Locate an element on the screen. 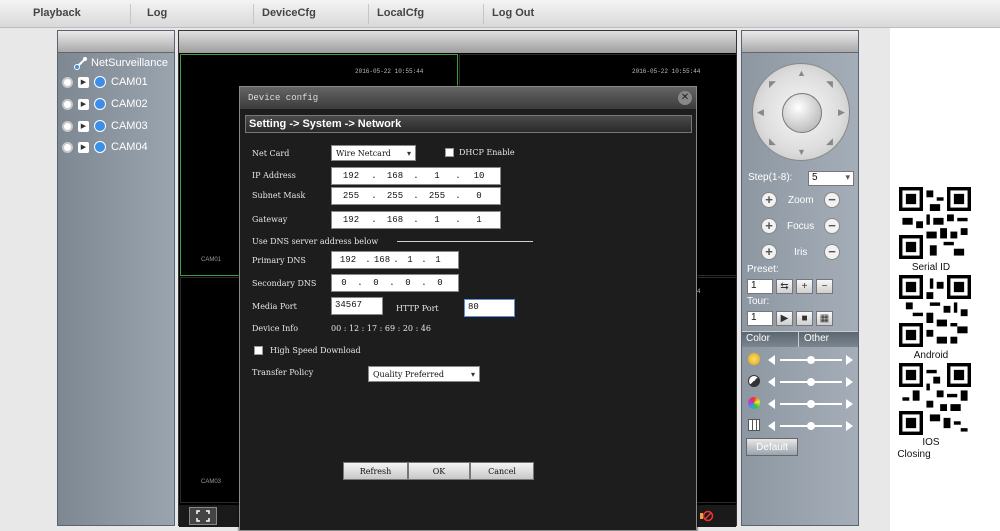  net-card-select: Wire Netcard ▾ is located at coordinates (373, 153).